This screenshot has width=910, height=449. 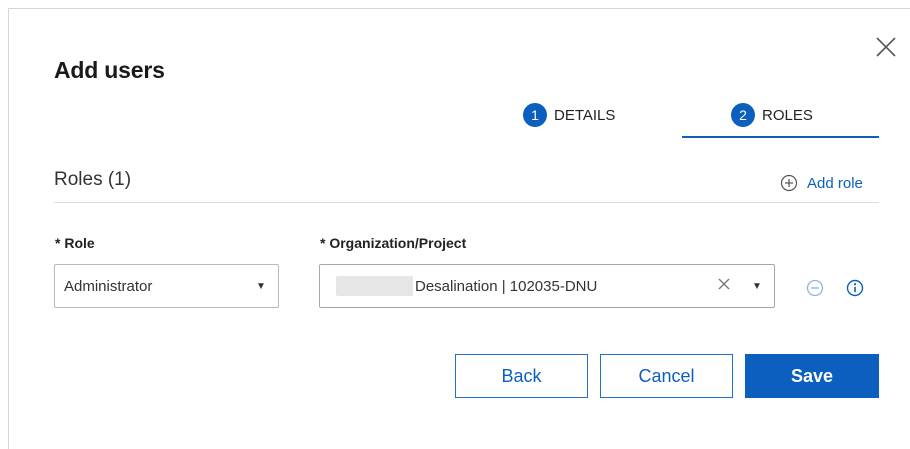 What do you see at coordinates (109, 70) in the screenshot?
I see `dialog-title: Add users` at bounding box center [109, 70].